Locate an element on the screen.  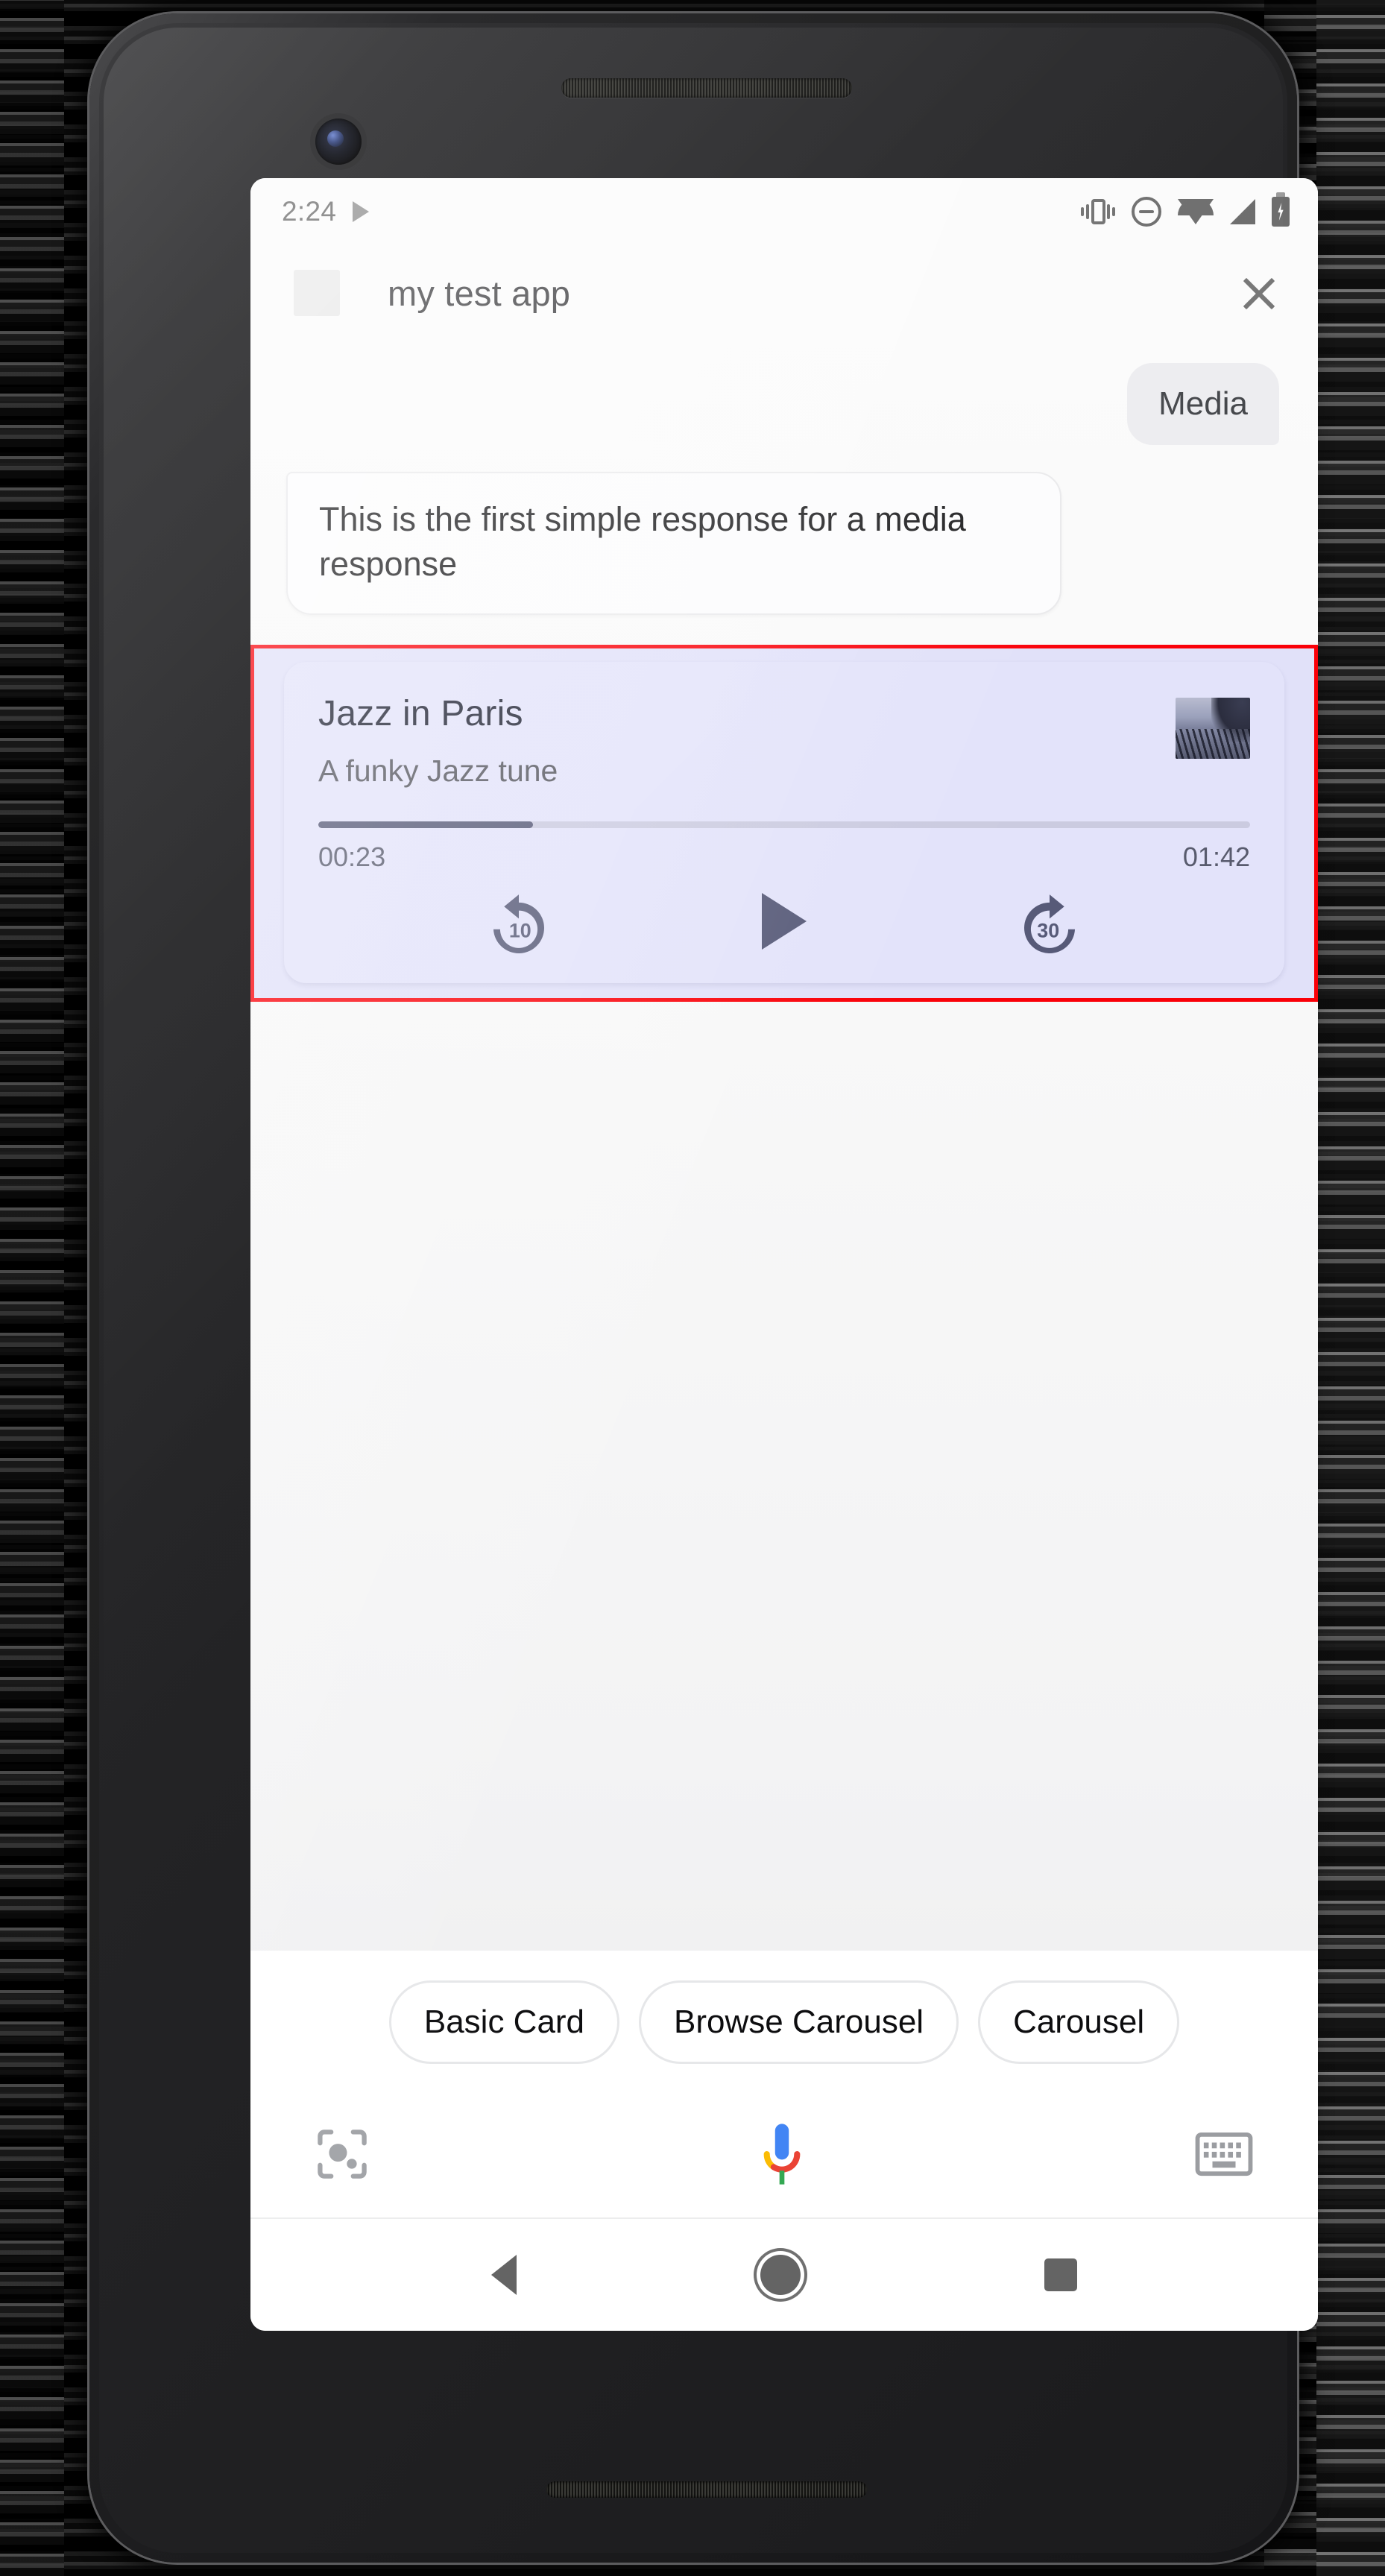
media-total-time: 01:42 is located at coordinates (1216, 856).